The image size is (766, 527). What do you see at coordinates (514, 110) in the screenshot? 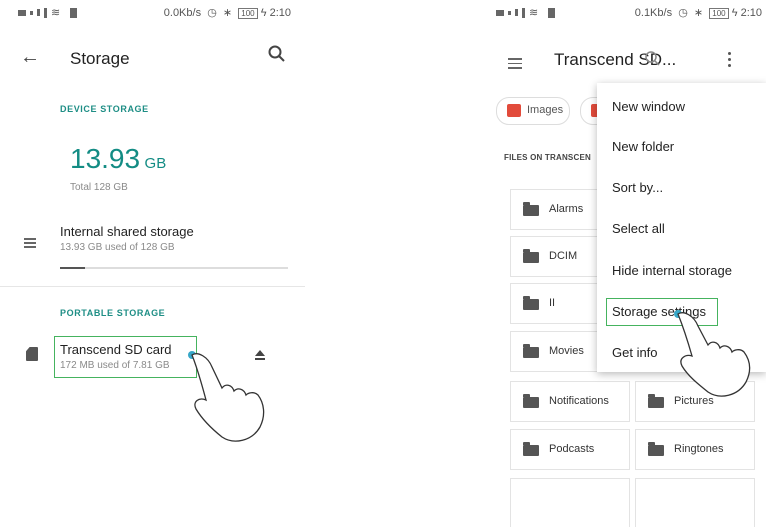
I see `image-icon` at bounding box center [514, 110].